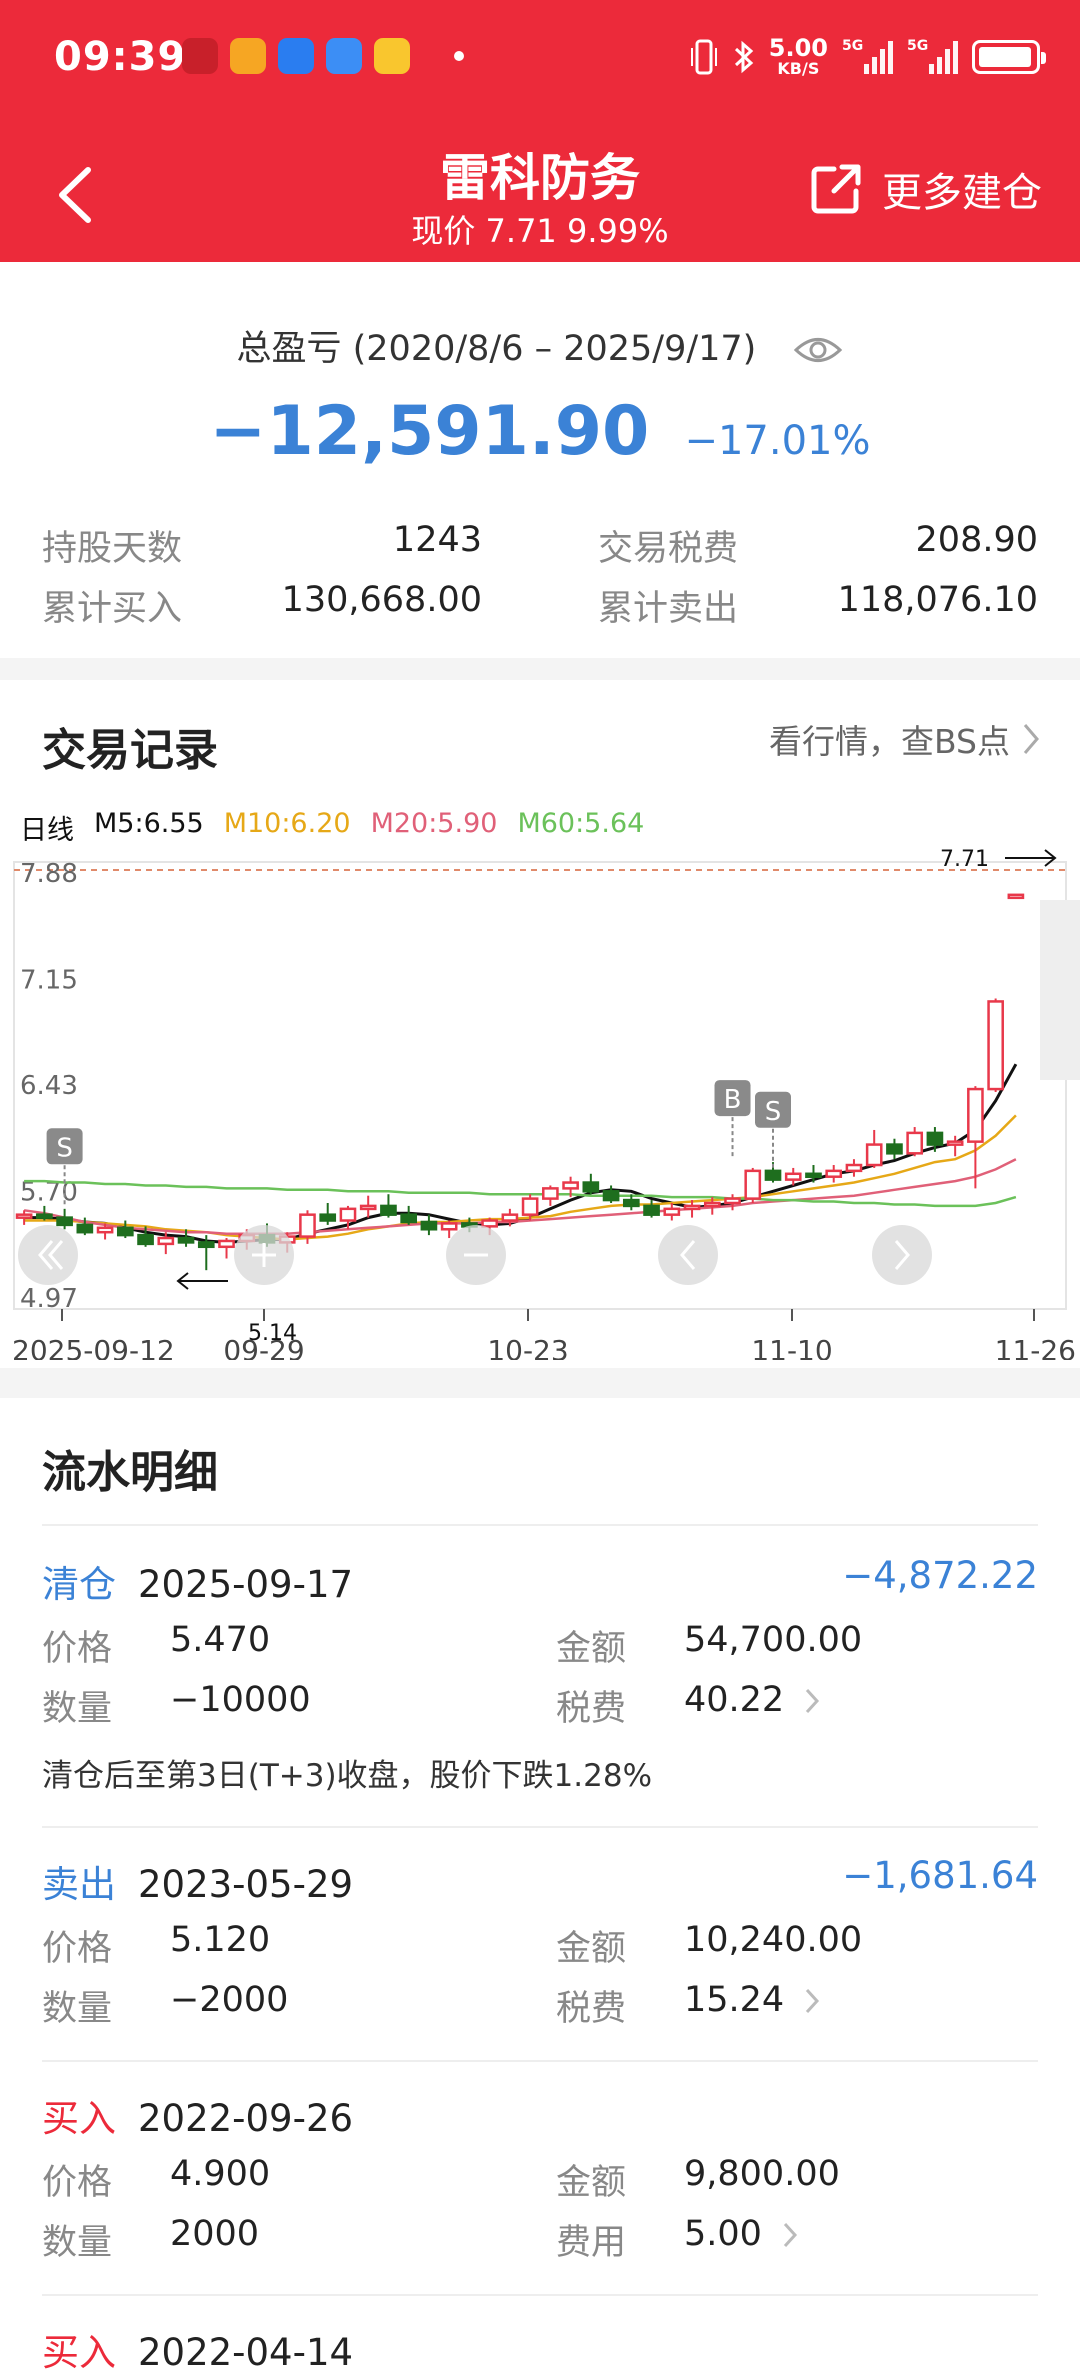 The height and width of the screenshot is (2376, 1080). Describe the element at coordinates (64, 1148) in the screenshot. I see `marker-sell-label: S` at that location.